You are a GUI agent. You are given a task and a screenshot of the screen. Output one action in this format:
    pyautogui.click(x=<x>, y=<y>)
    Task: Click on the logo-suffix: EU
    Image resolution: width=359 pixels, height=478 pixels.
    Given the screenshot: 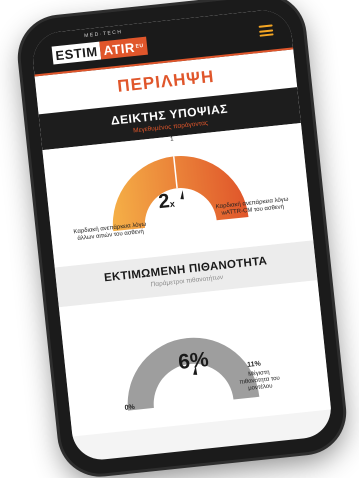 What is the action you would take?
    pyautogui.click(x=139, y=46)
    